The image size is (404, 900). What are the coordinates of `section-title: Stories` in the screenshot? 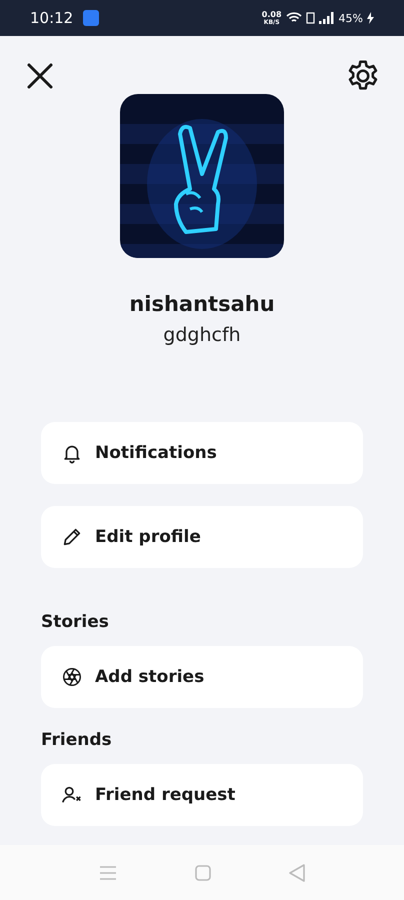 It's located at (75, 622).